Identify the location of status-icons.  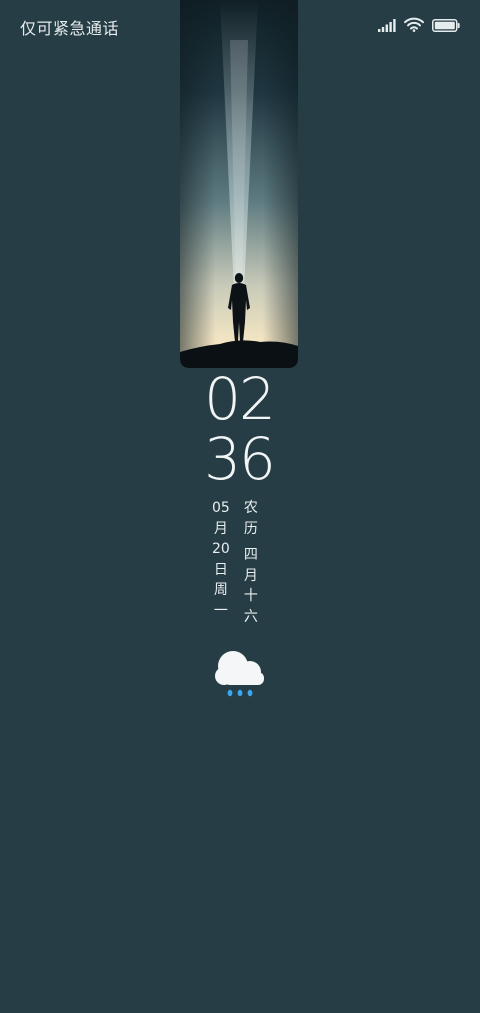
(419, 26).